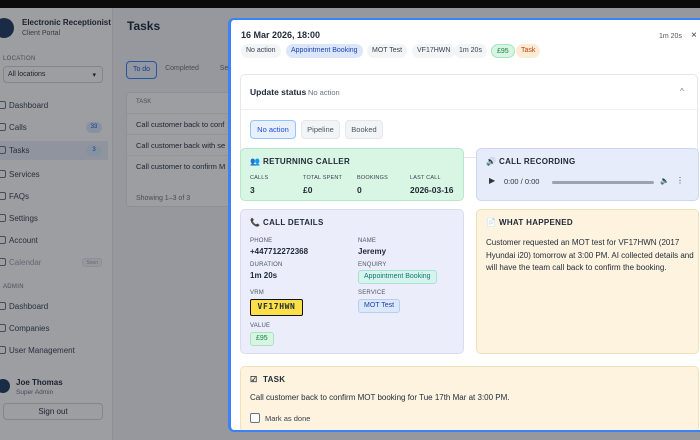  Describe the element at coordinates (273, 129) in the screenshot. I see `status-no-action-button: No action` at that location.